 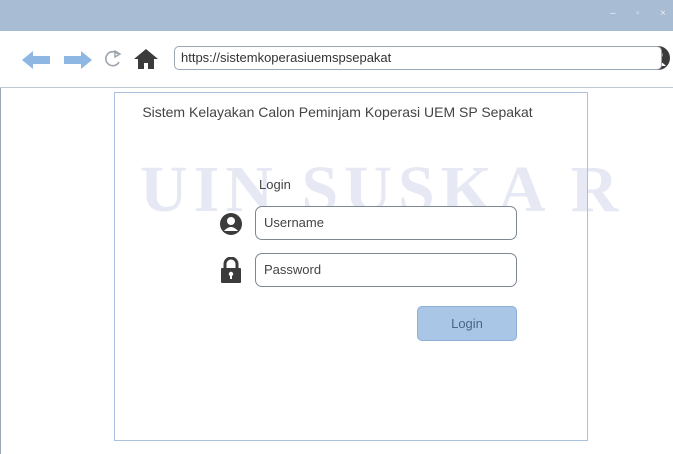 What do you see at coordinates (336, 15) in the screenshot?
I see `window-titlebar: – ▫ ×` at bounding box center [336, 15].